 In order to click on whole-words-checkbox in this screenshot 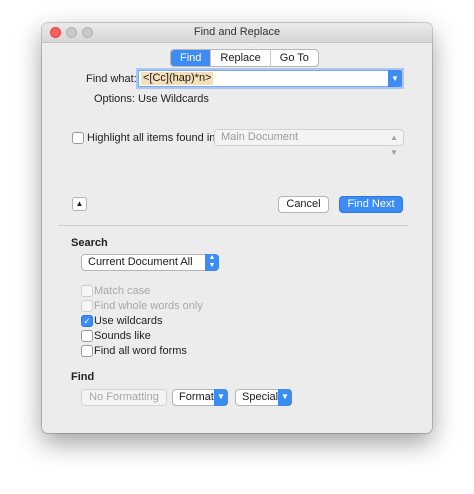, I will do `click(87, 306)`.